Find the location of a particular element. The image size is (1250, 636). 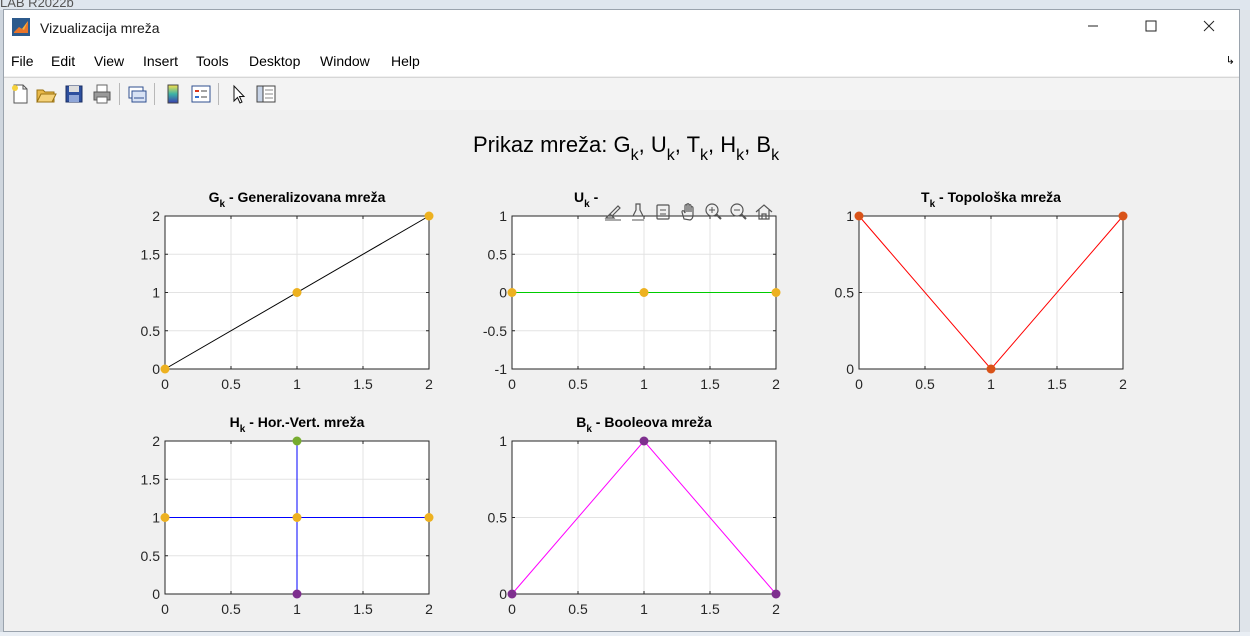

colorbar-icon is located at coordinates (173, 94).